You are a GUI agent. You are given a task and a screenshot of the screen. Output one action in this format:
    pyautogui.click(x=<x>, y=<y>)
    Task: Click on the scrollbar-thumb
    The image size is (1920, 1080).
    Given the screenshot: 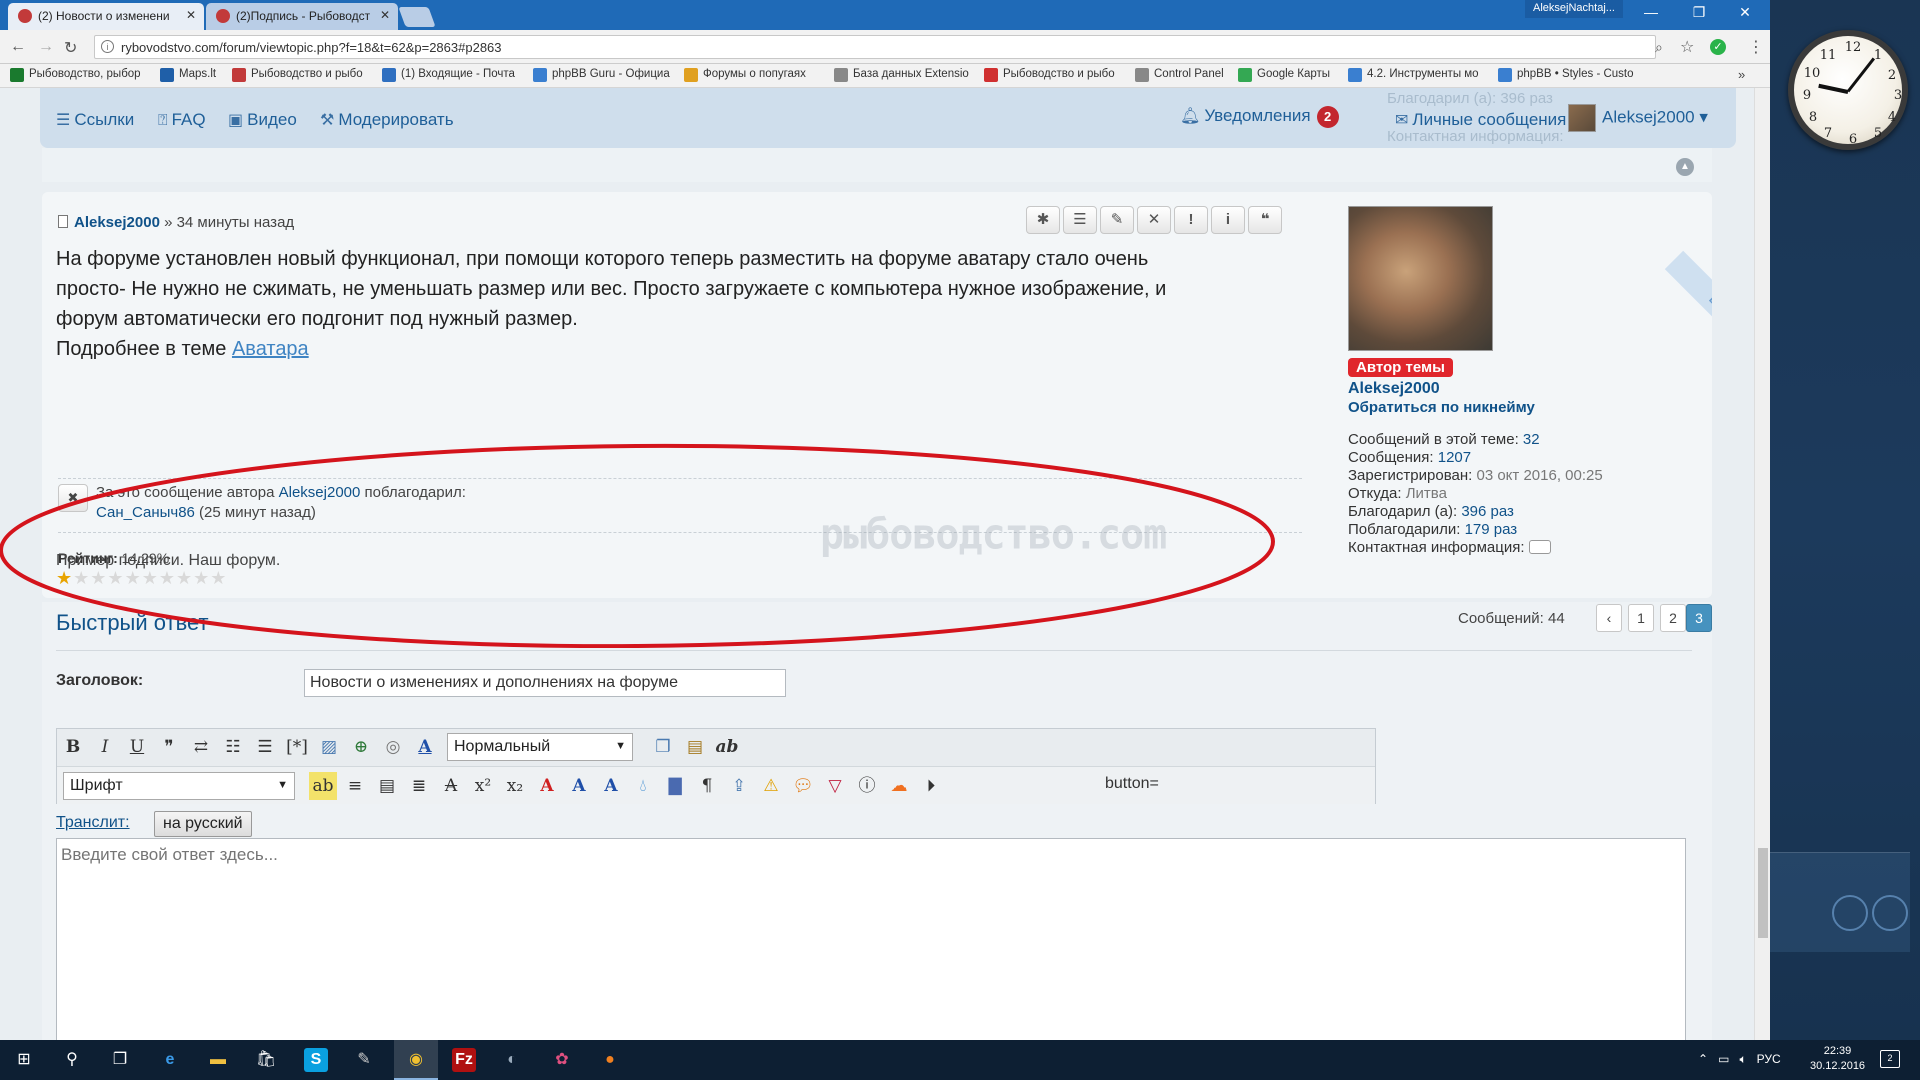 What is the action you would take?
    pyautogui.click(x=1763, y=893)
    